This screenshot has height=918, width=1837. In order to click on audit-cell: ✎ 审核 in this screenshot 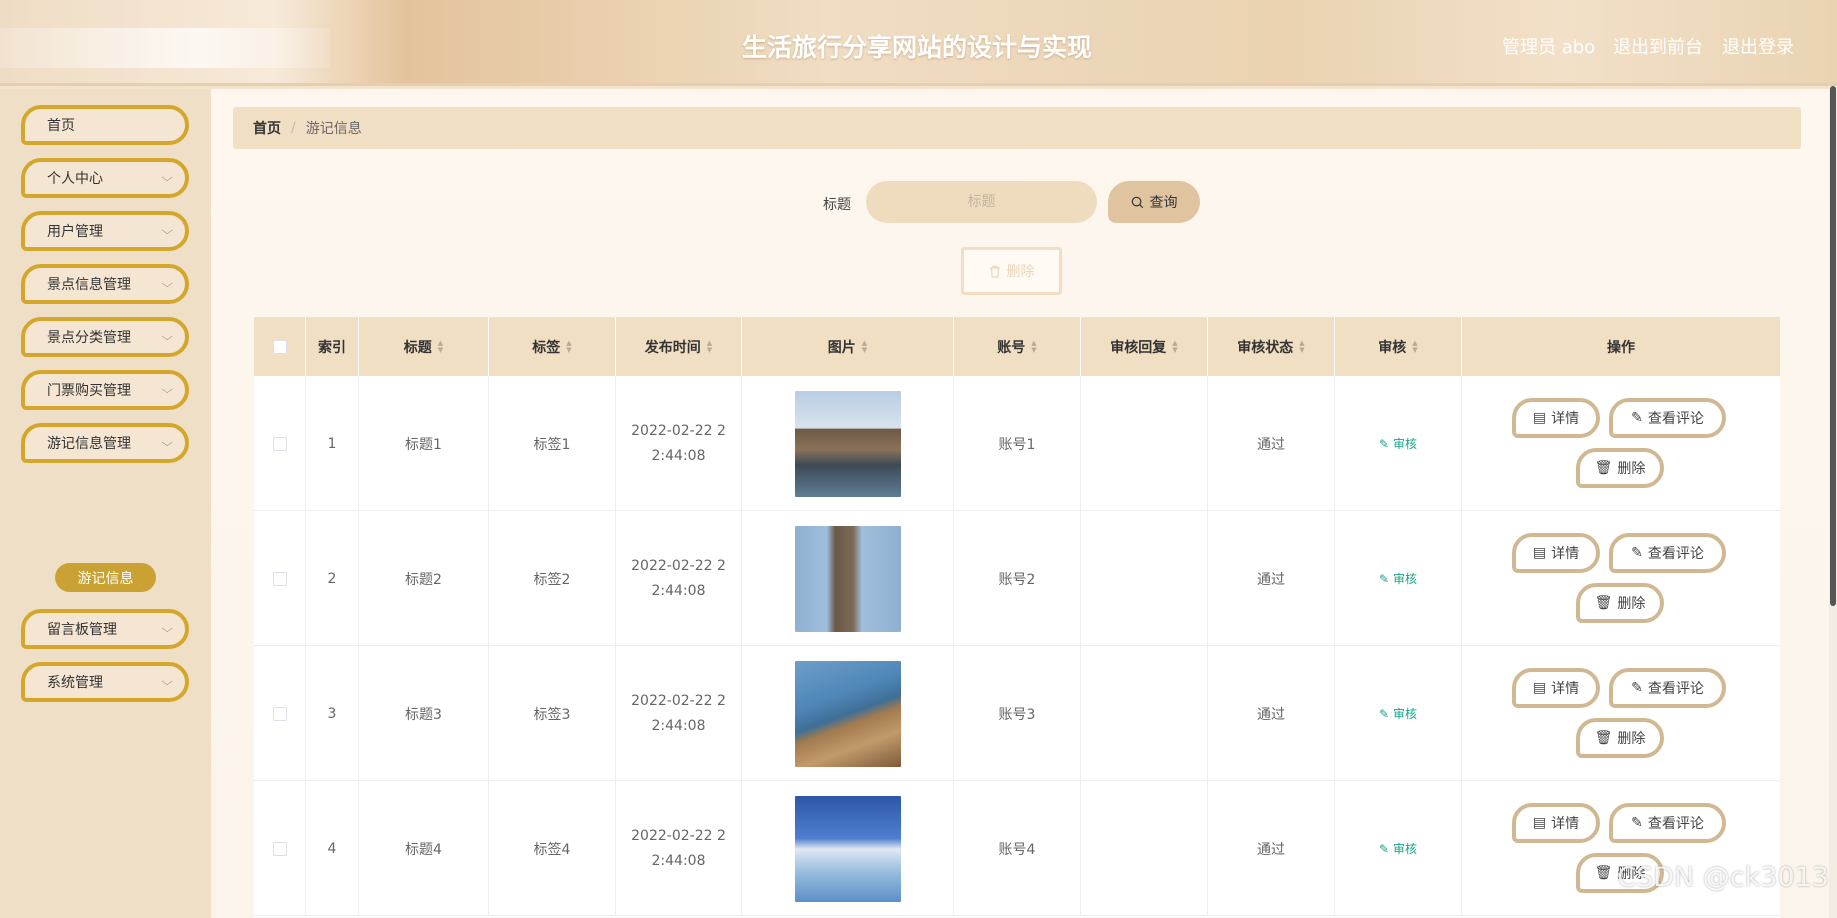, I will do `click(1398, 578)`.